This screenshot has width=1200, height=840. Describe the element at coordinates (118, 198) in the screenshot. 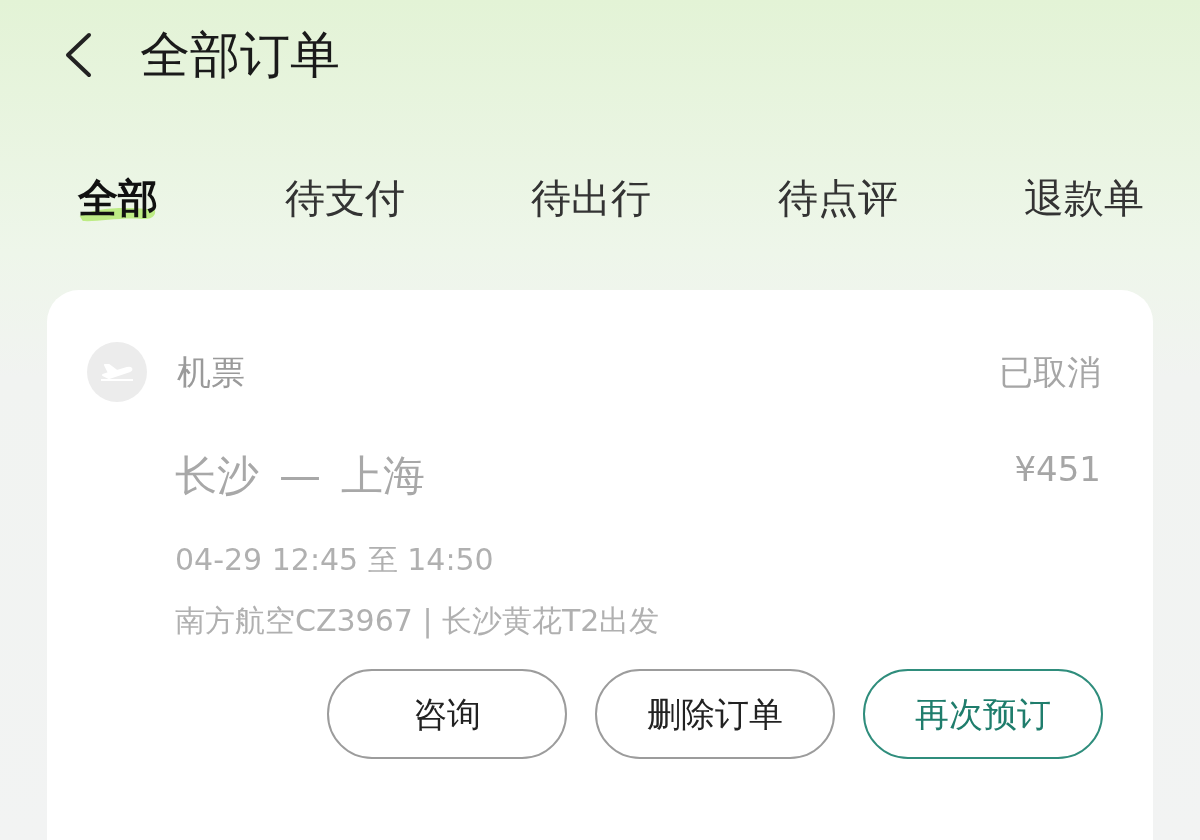

I see `tab: 全部` at that location.